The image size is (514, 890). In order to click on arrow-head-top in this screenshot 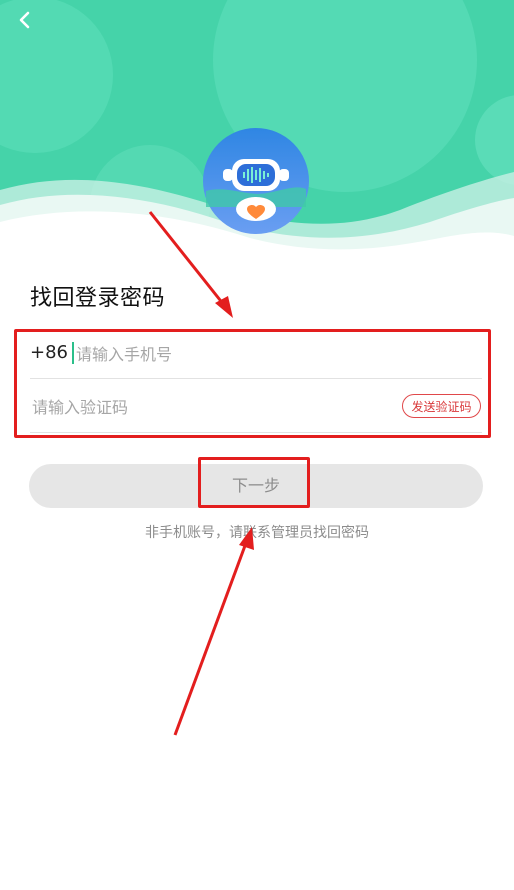, I will do `click(224, 307)`.